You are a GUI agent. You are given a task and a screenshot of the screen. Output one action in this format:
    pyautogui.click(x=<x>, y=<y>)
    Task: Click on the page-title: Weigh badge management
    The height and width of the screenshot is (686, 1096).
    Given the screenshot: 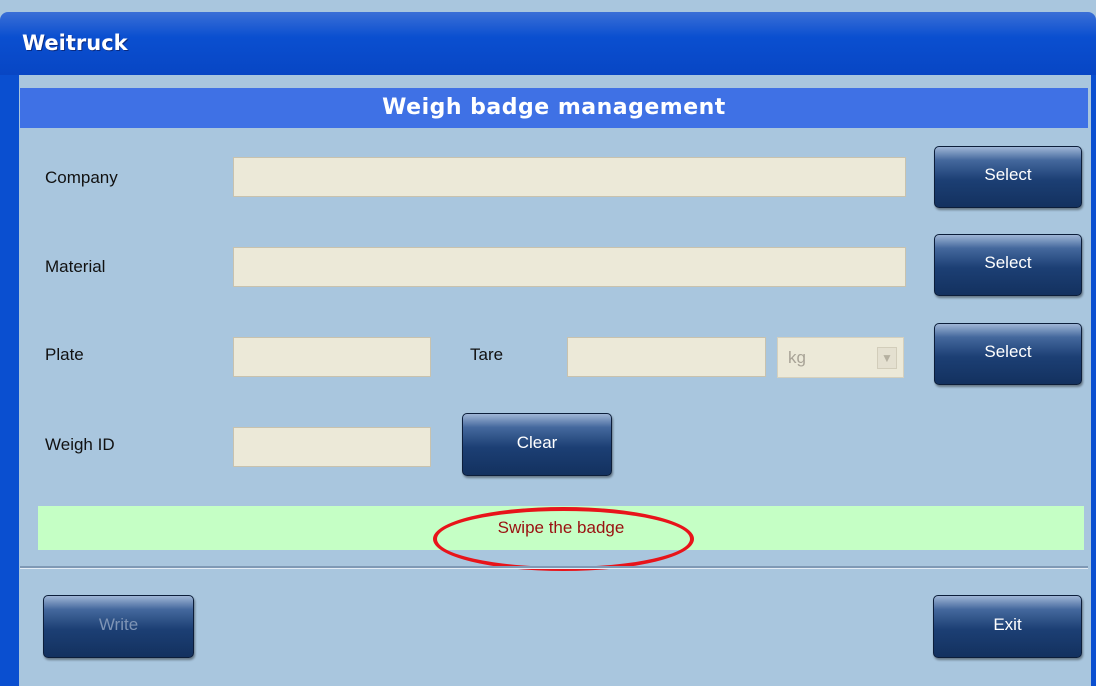 What is the action you would take?
    pyautogui.click(x=554, y=108)
    